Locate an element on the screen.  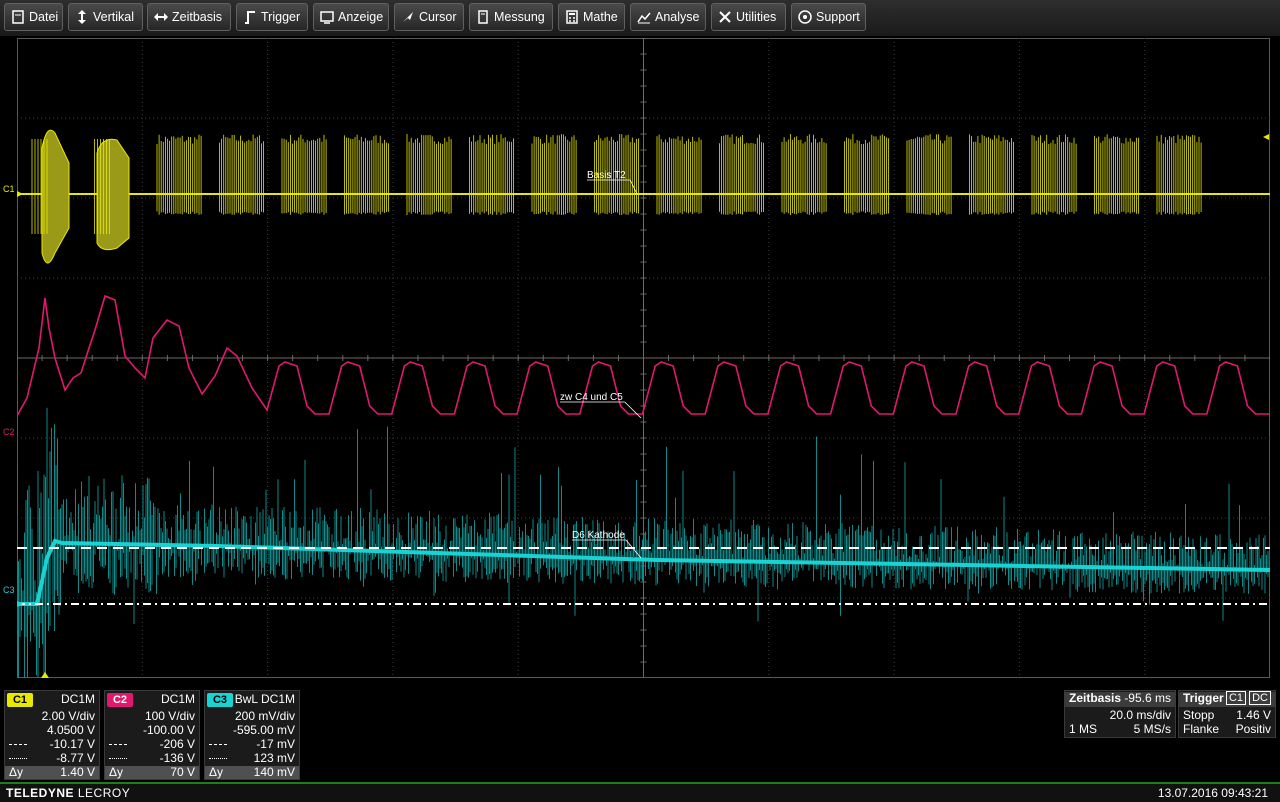
status-bar: TELEDYNE LECROY 13.07.2016 09:43:21 is located at coordinates (640, 792).